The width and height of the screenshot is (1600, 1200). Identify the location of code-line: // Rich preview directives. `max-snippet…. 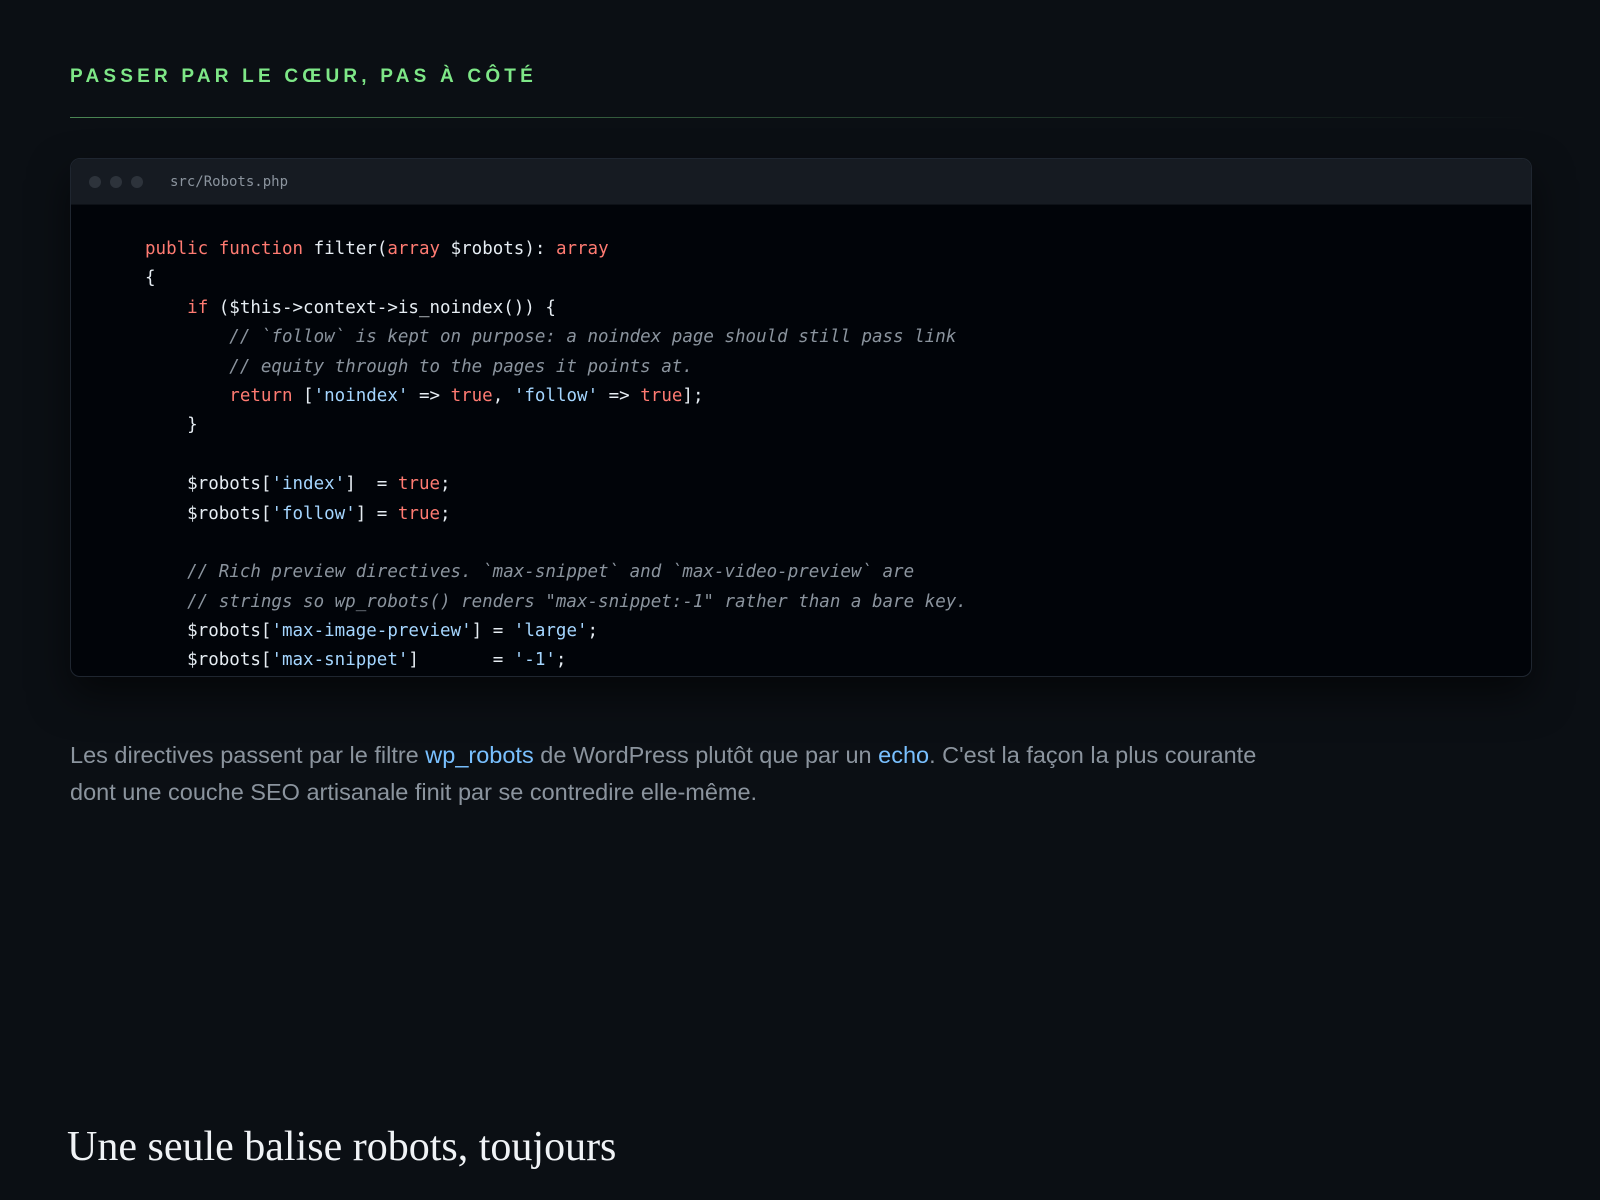
(530, 572).